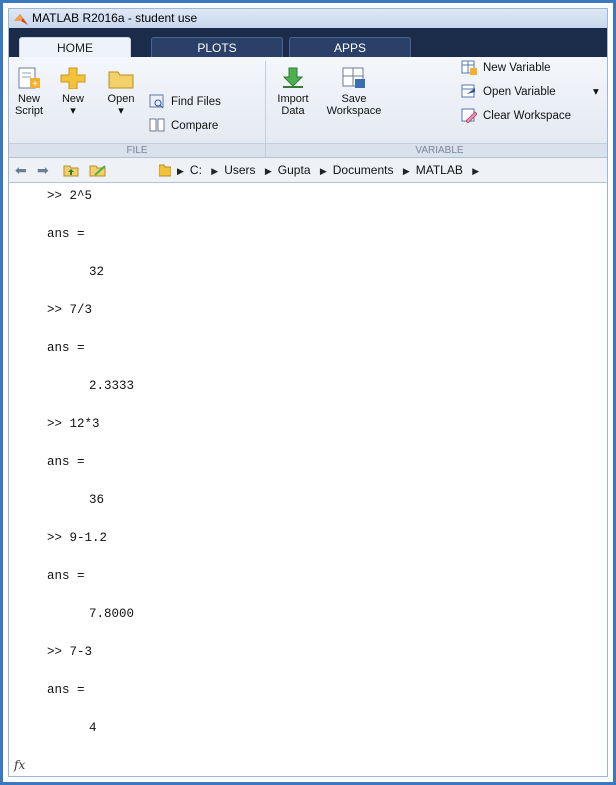 The height and width of the screenshot is (785, 616). I want to click on tab-apps: APPS, so click(350, 47).